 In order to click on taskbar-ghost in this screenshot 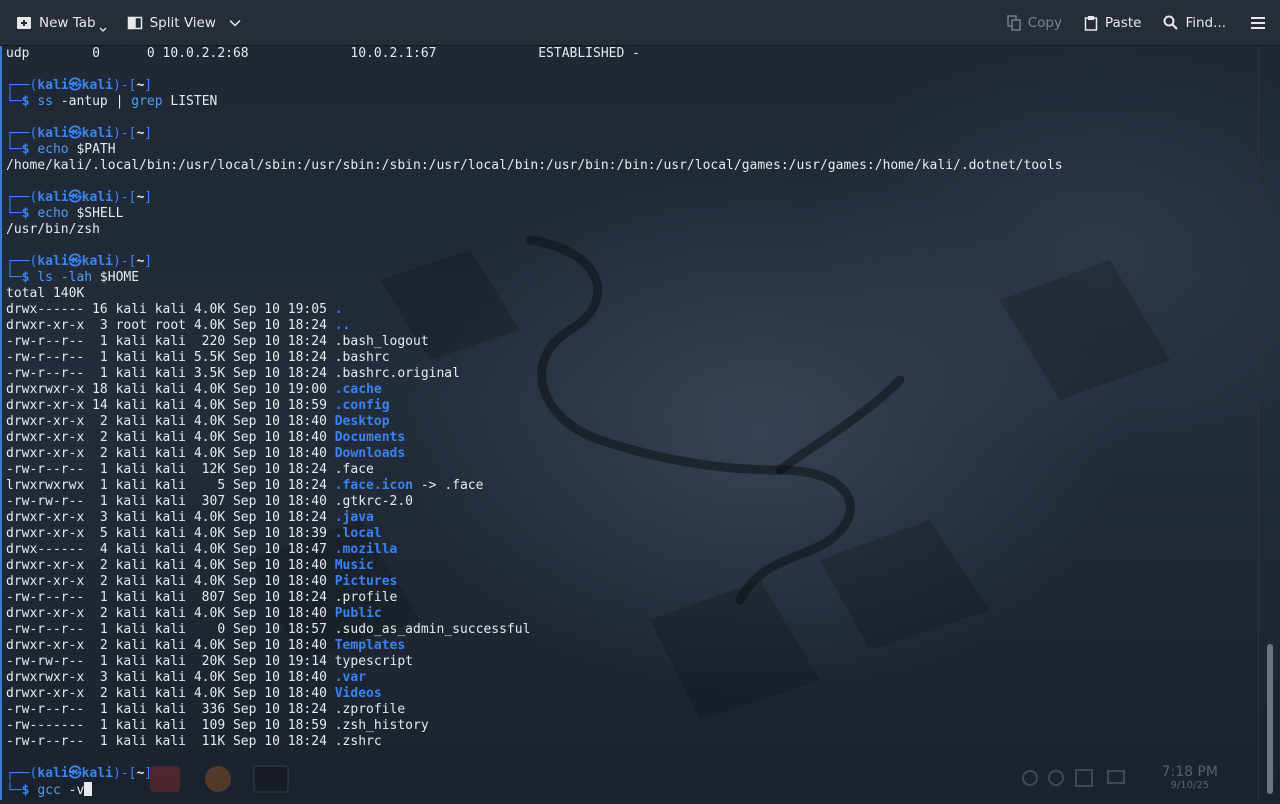, I will do `click(705, 780)`.